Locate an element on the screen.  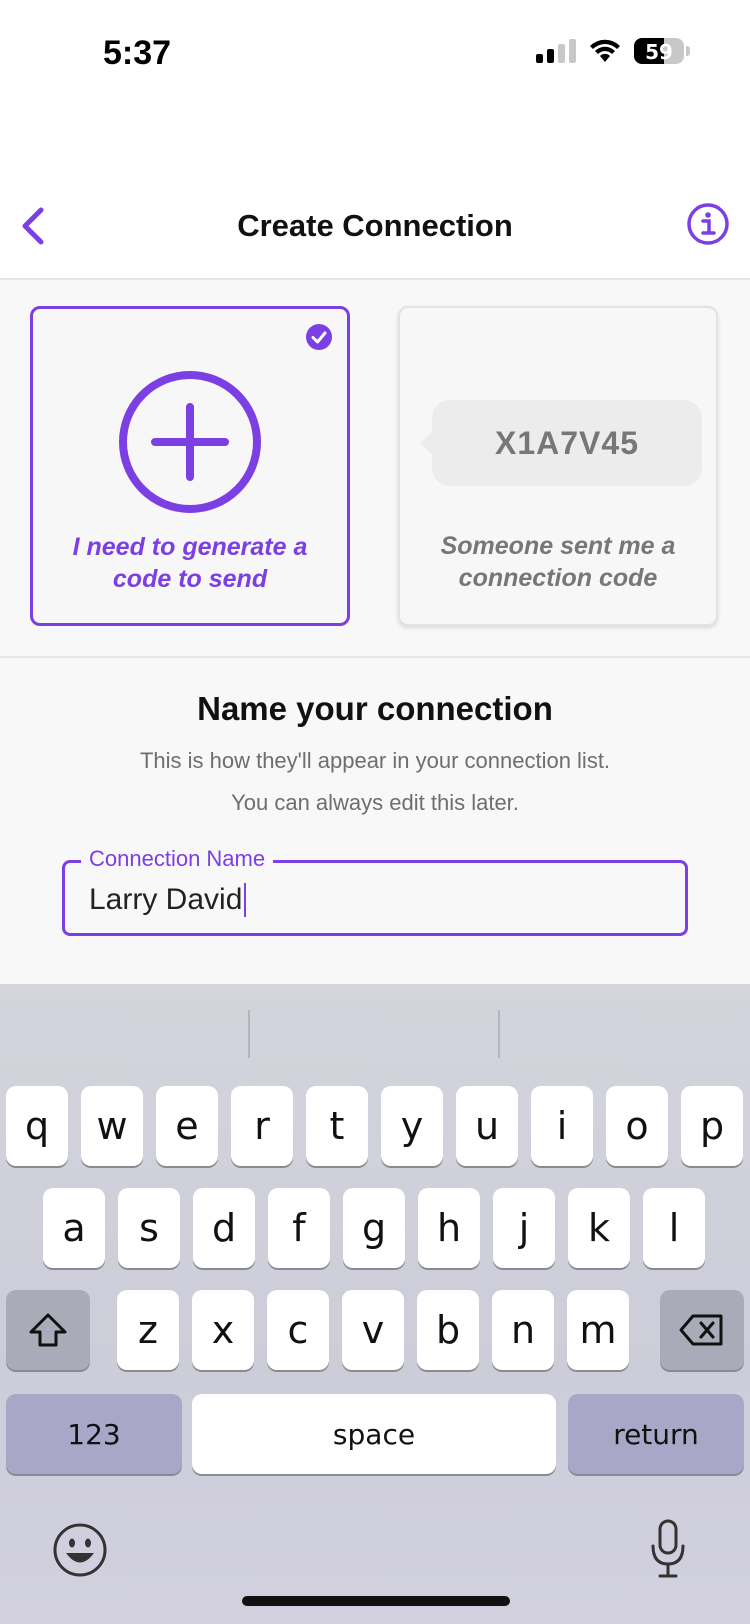
key-h: h is located at coordinates (449, 1228).